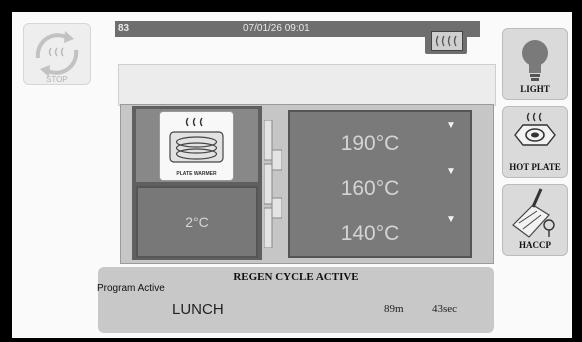  What do you see at coordinates (451, 125) in the screenshot?
I see `top-zone-fan-icon: ▼` at bounding box center [451, 125].